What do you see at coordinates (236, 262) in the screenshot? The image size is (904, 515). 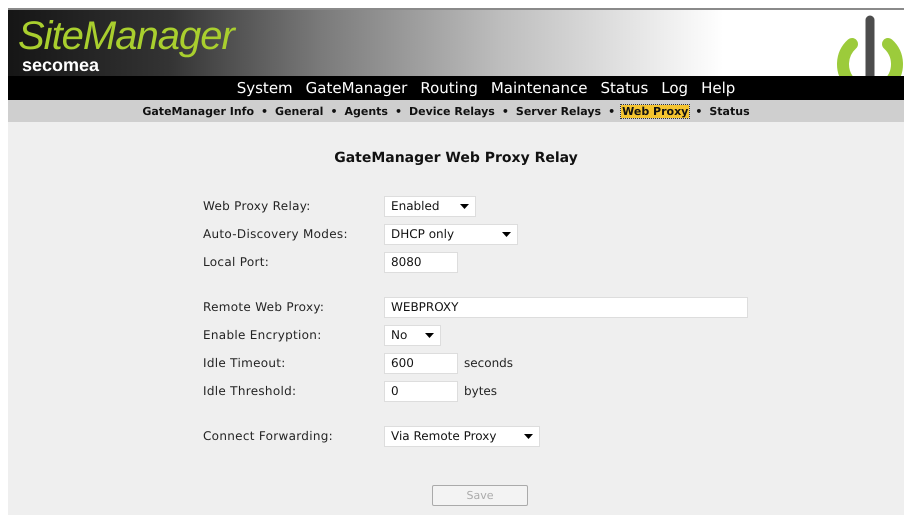 I see `field-label: Local Port:` at bounding box center [236, 262].